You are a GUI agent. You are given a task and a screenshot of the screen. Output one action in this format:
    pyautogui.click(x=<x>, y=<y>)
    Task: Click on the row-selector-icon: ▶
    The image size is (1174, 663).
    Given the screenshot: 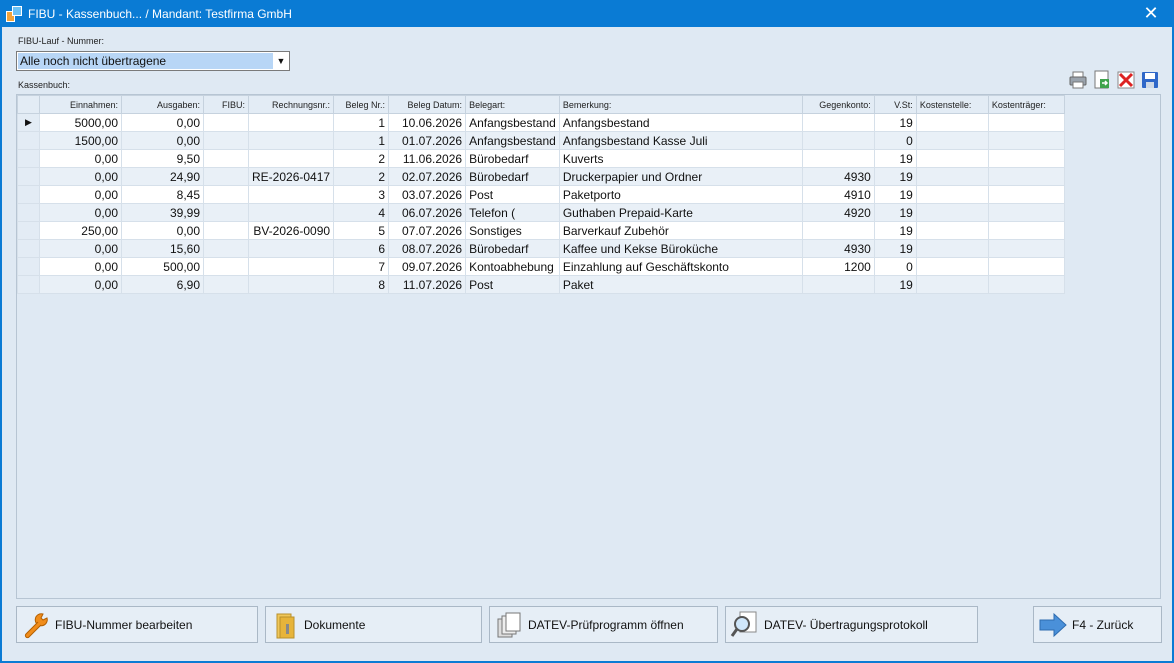 What is the action you would take?
    pyautogui.click(x=28, y=122)
    